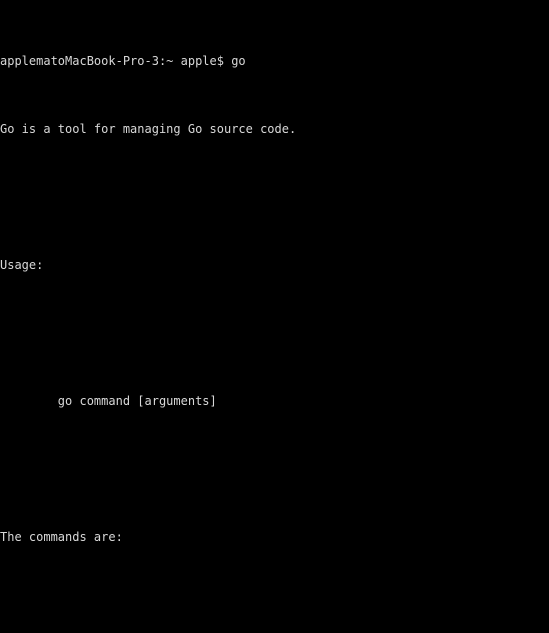 This screenshot has width=549, height=633. I want to click on usage-label: Usage:, so click(22, 265).